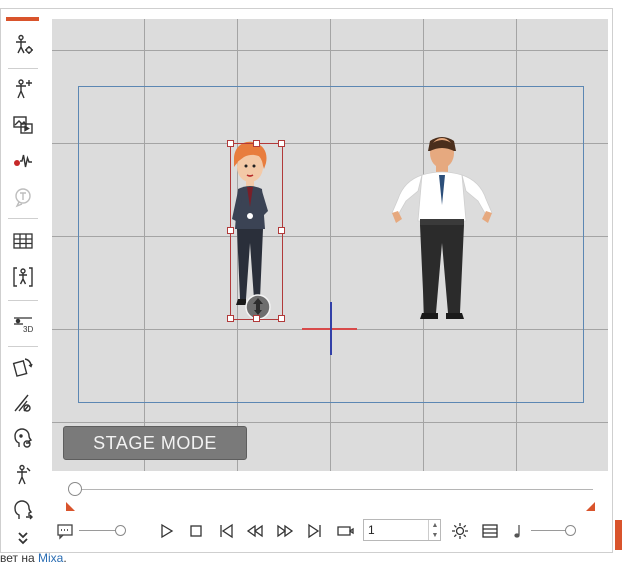 The image size is (622, 565). What do you see at coordinates (460, 531) in the screenshot?
I see `sun-light-icon` at bounding box center [460, 531].